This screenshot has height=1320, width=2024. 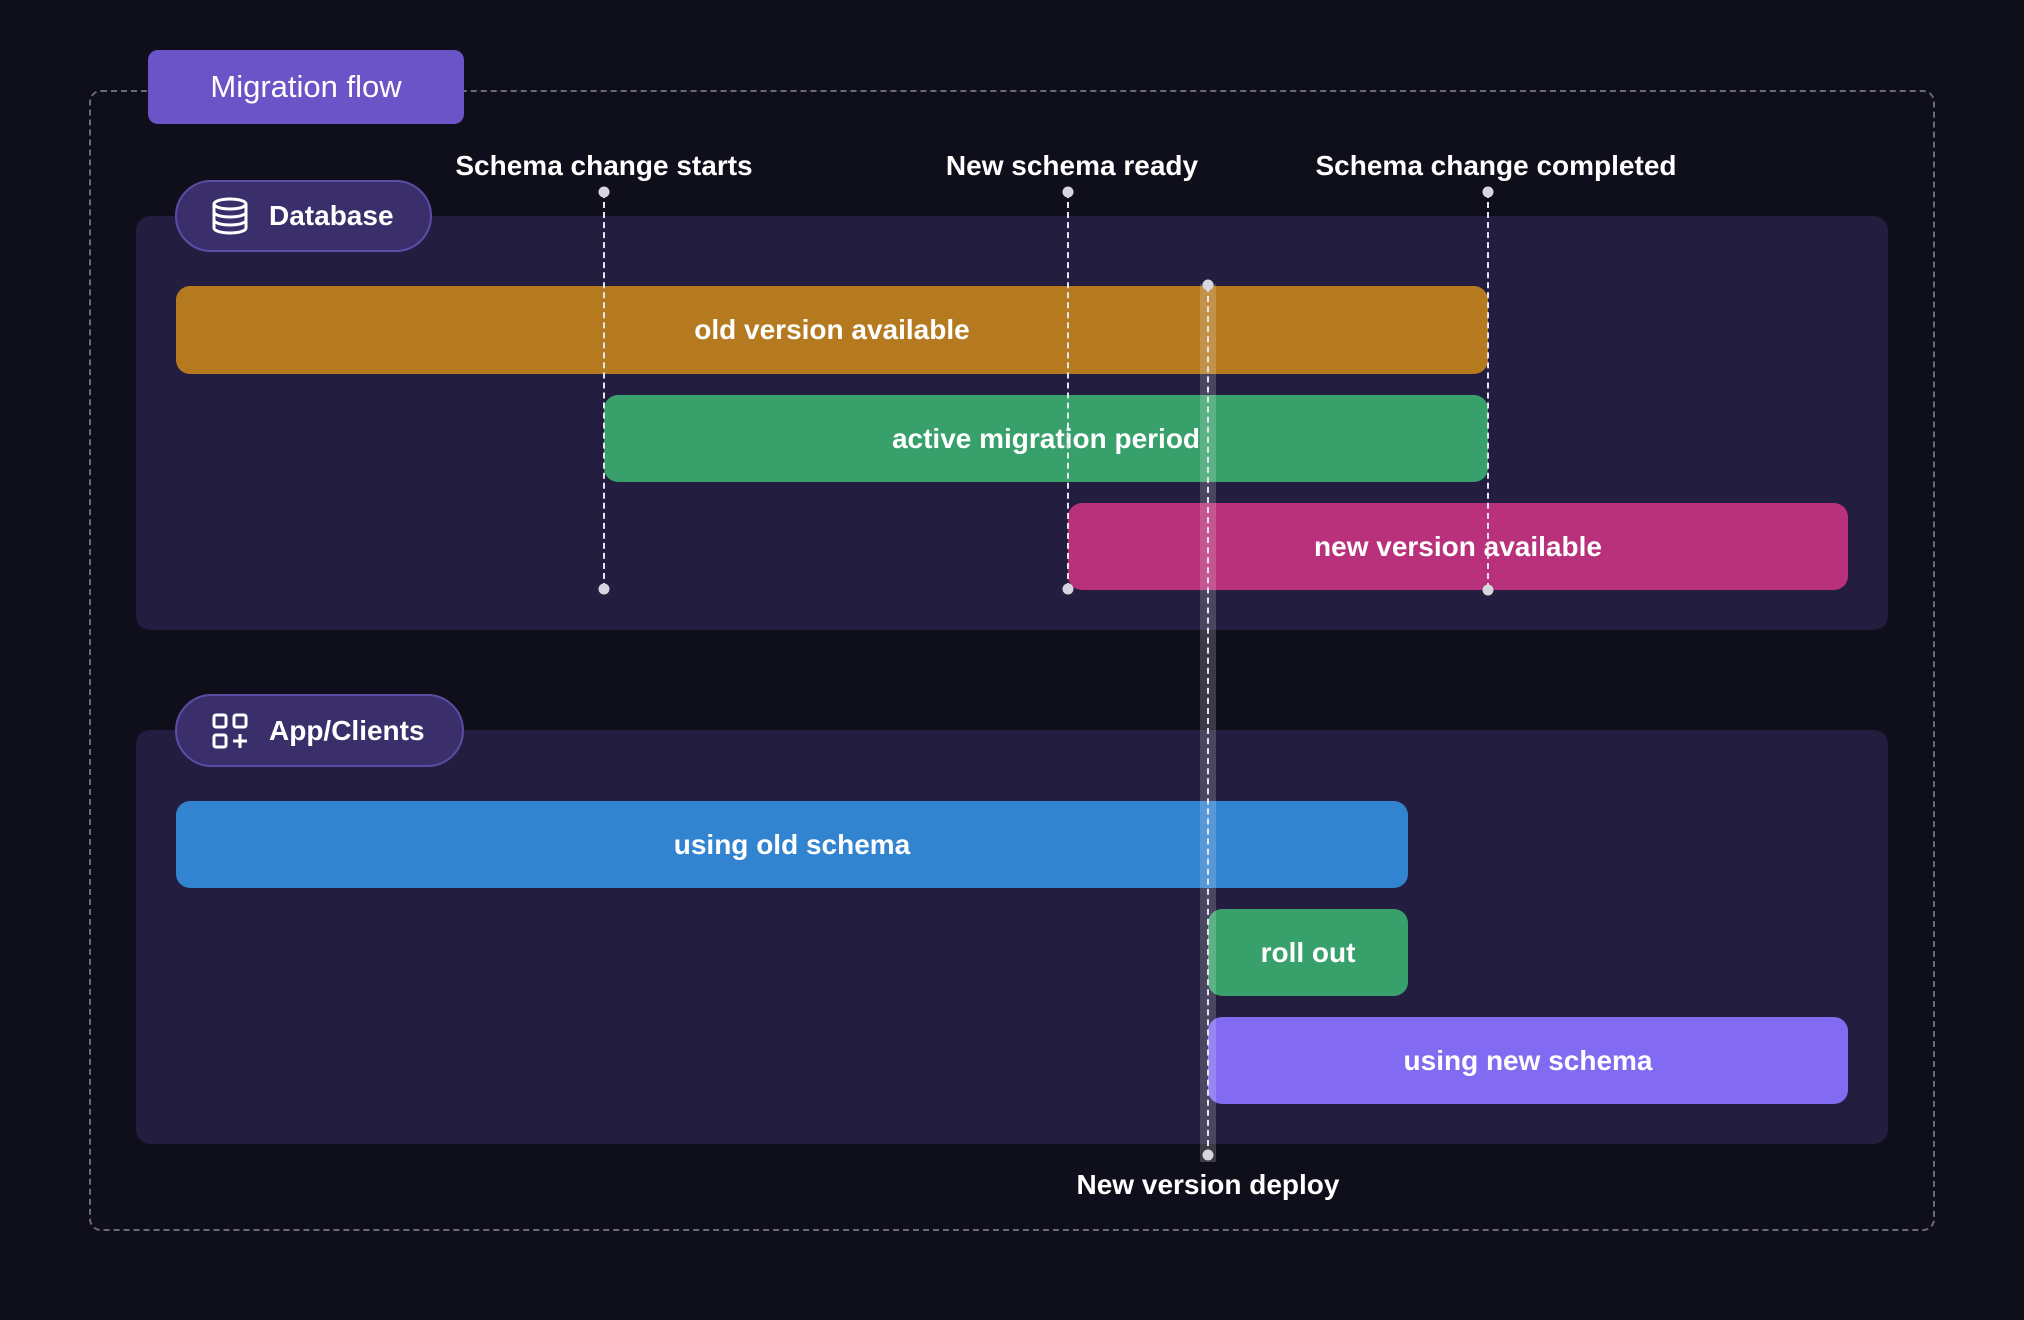 What do you see at coordinates (1072, 165) in the screenshot?
I see `marker-label-new-schema-ready: New schema ready` at bounding box center [1072, 165].